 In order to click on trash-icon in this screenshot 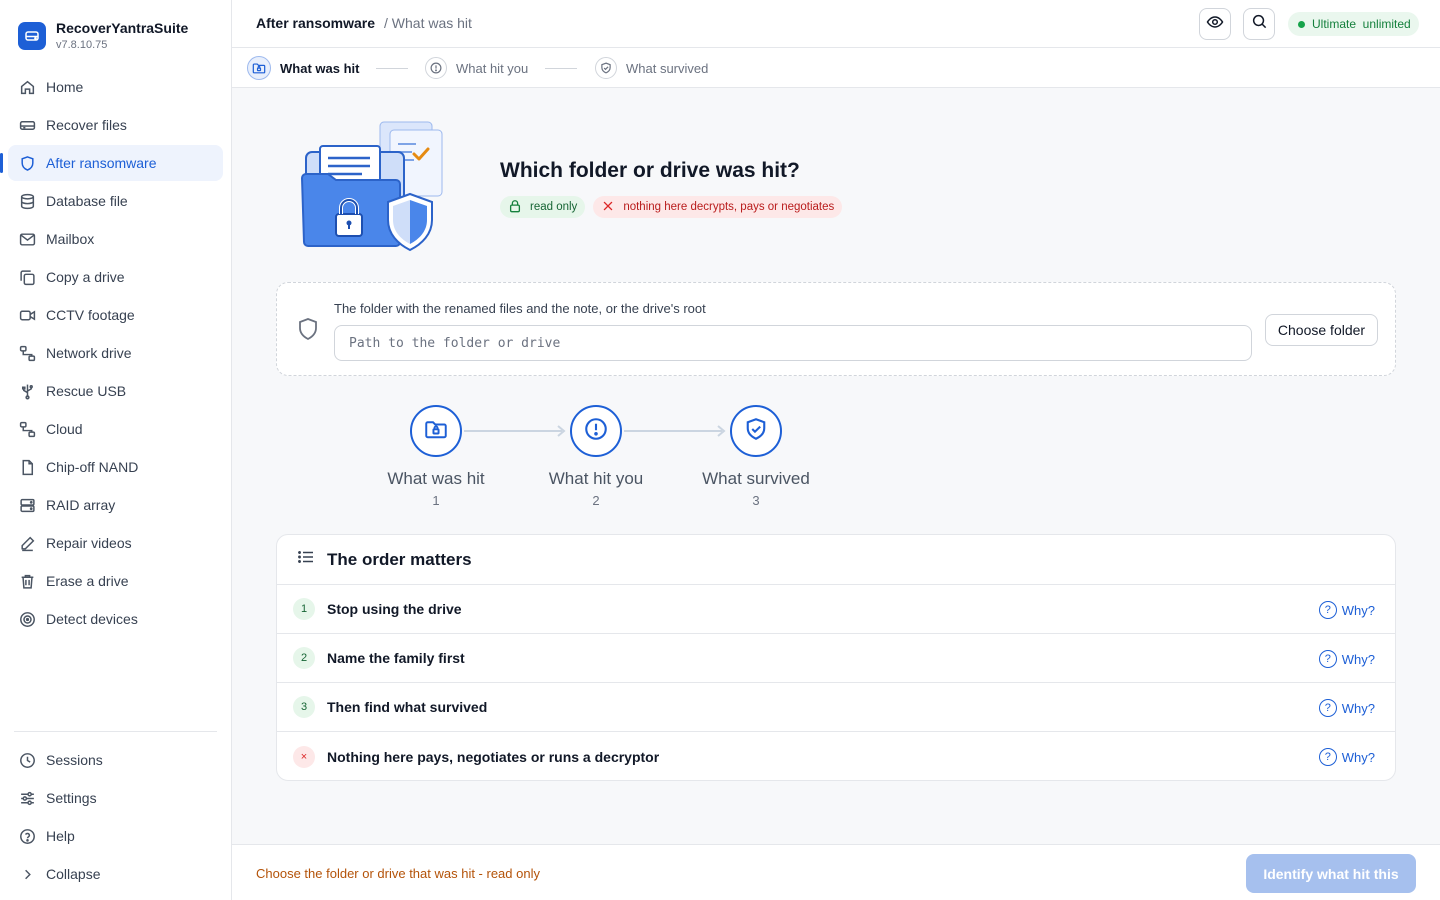, I will do `click(27, 581)`.